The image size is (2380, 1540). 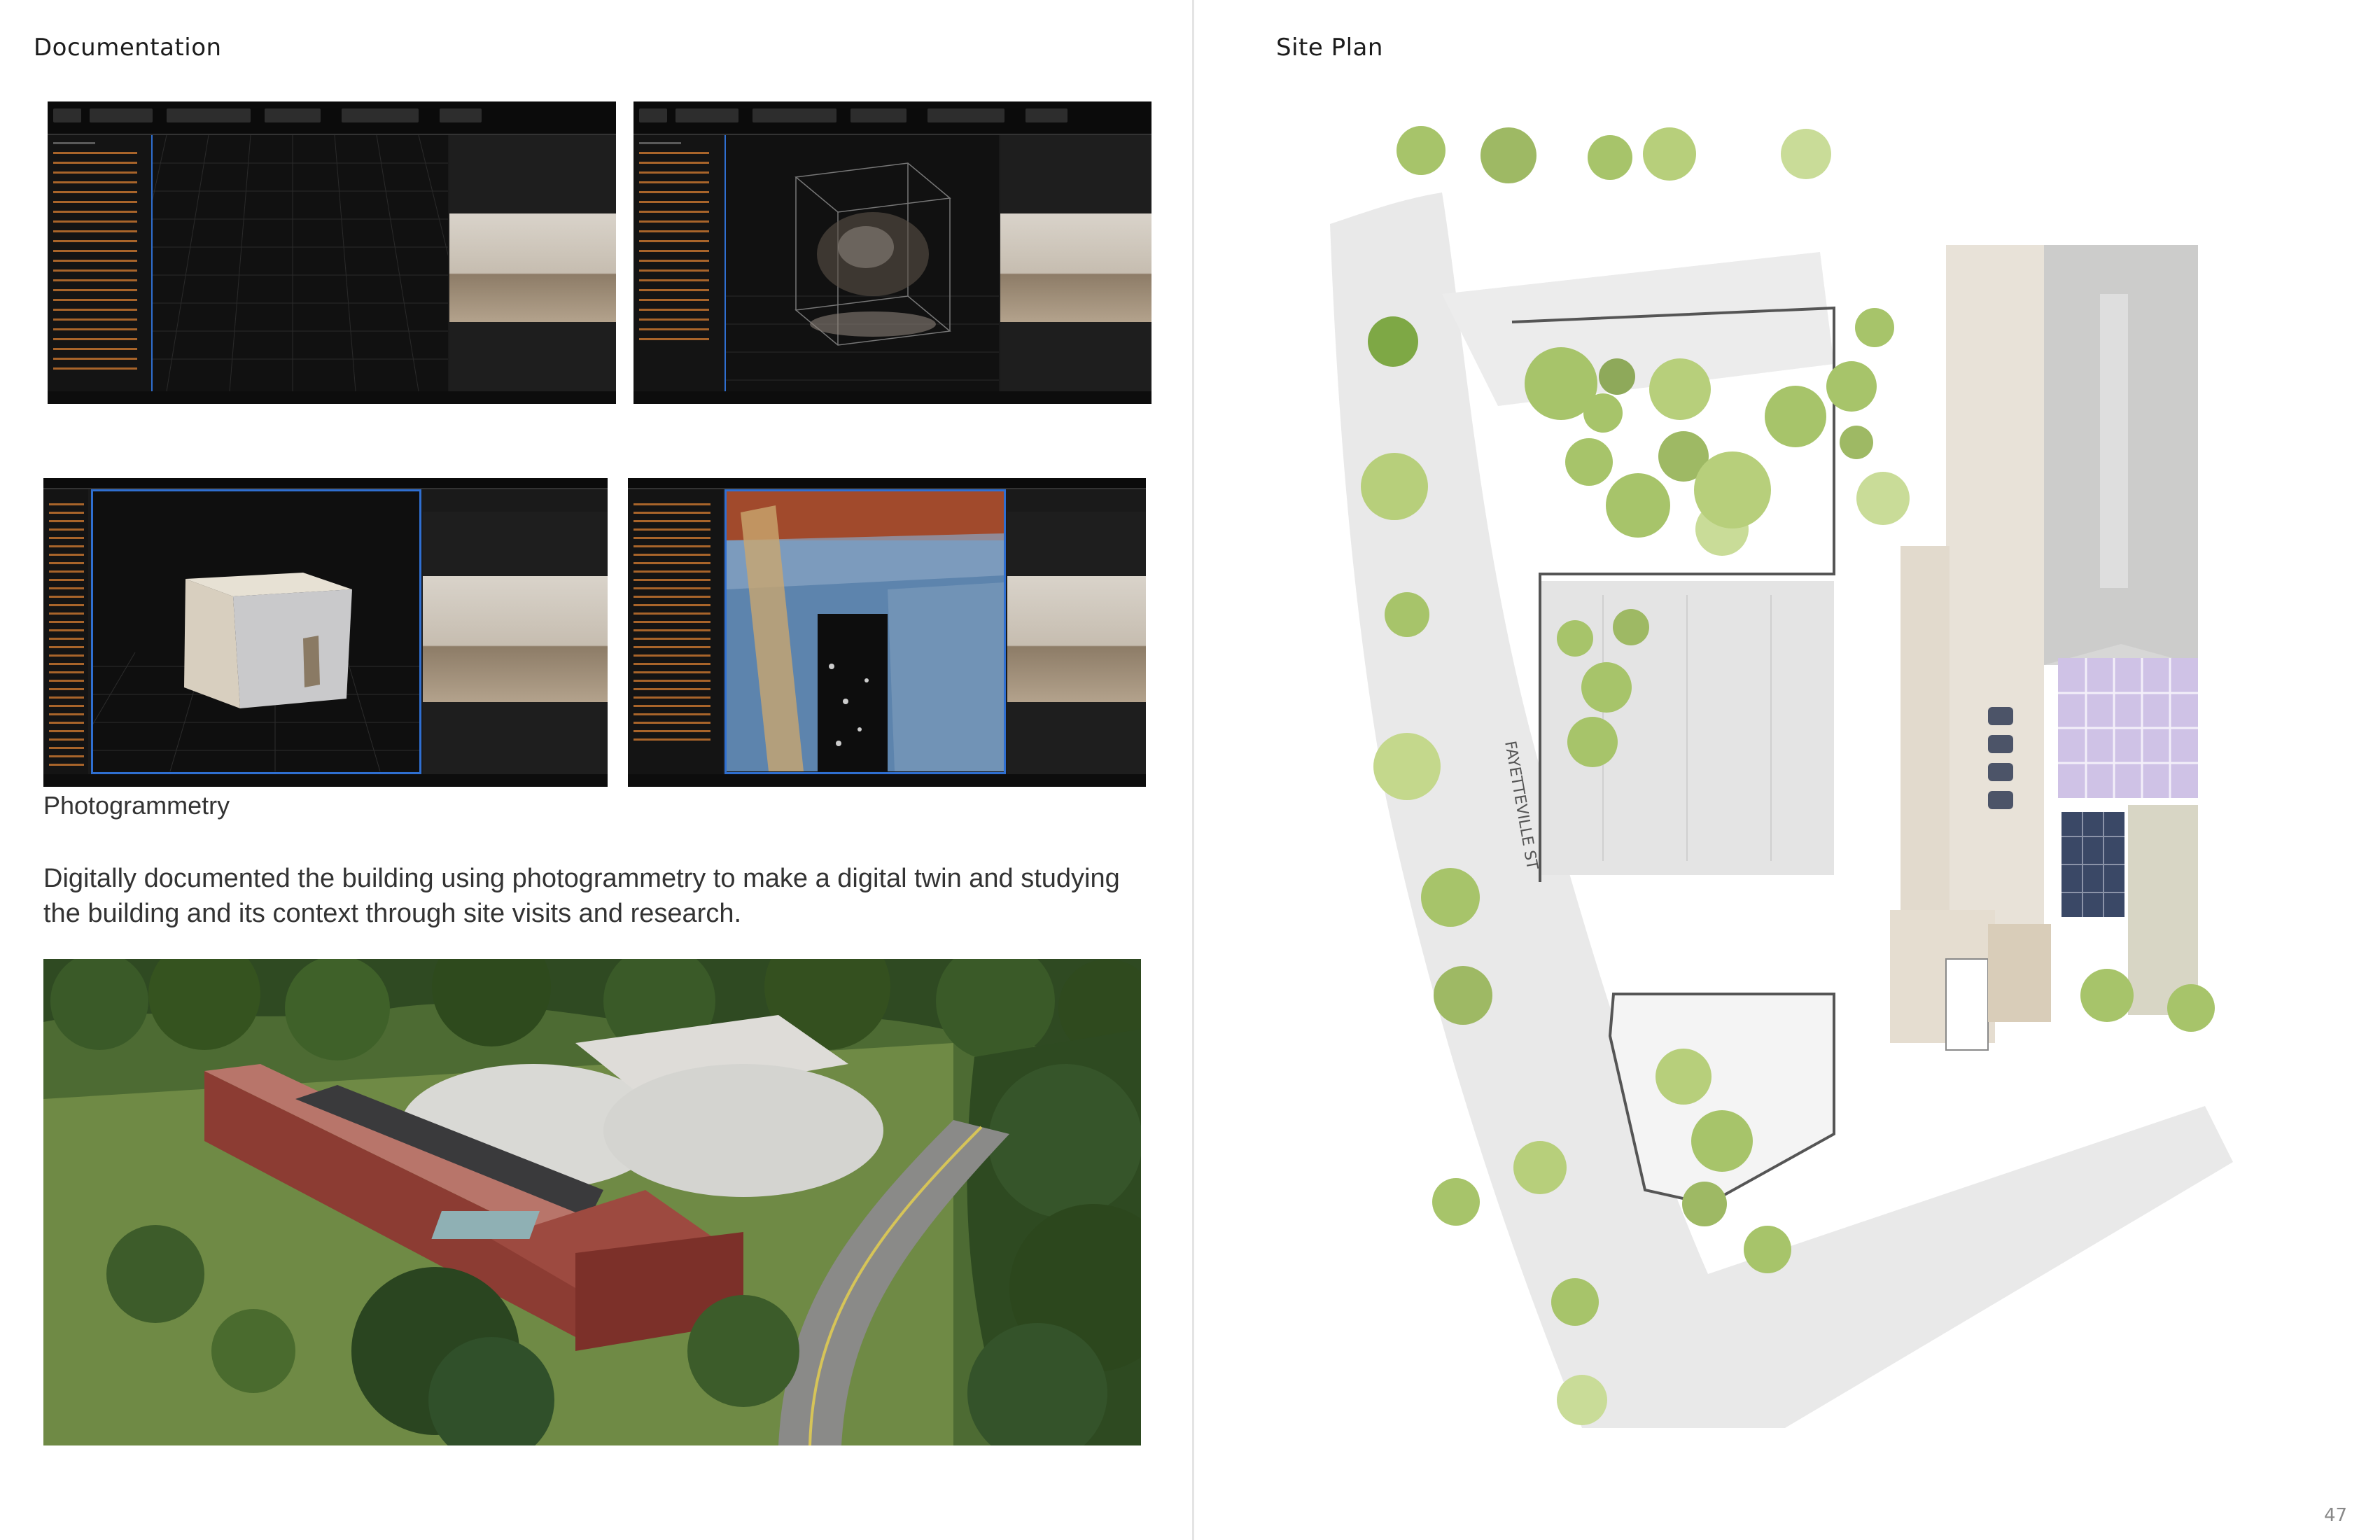 I want to click on point-cloud-graphic, so click(x=862, y=263).